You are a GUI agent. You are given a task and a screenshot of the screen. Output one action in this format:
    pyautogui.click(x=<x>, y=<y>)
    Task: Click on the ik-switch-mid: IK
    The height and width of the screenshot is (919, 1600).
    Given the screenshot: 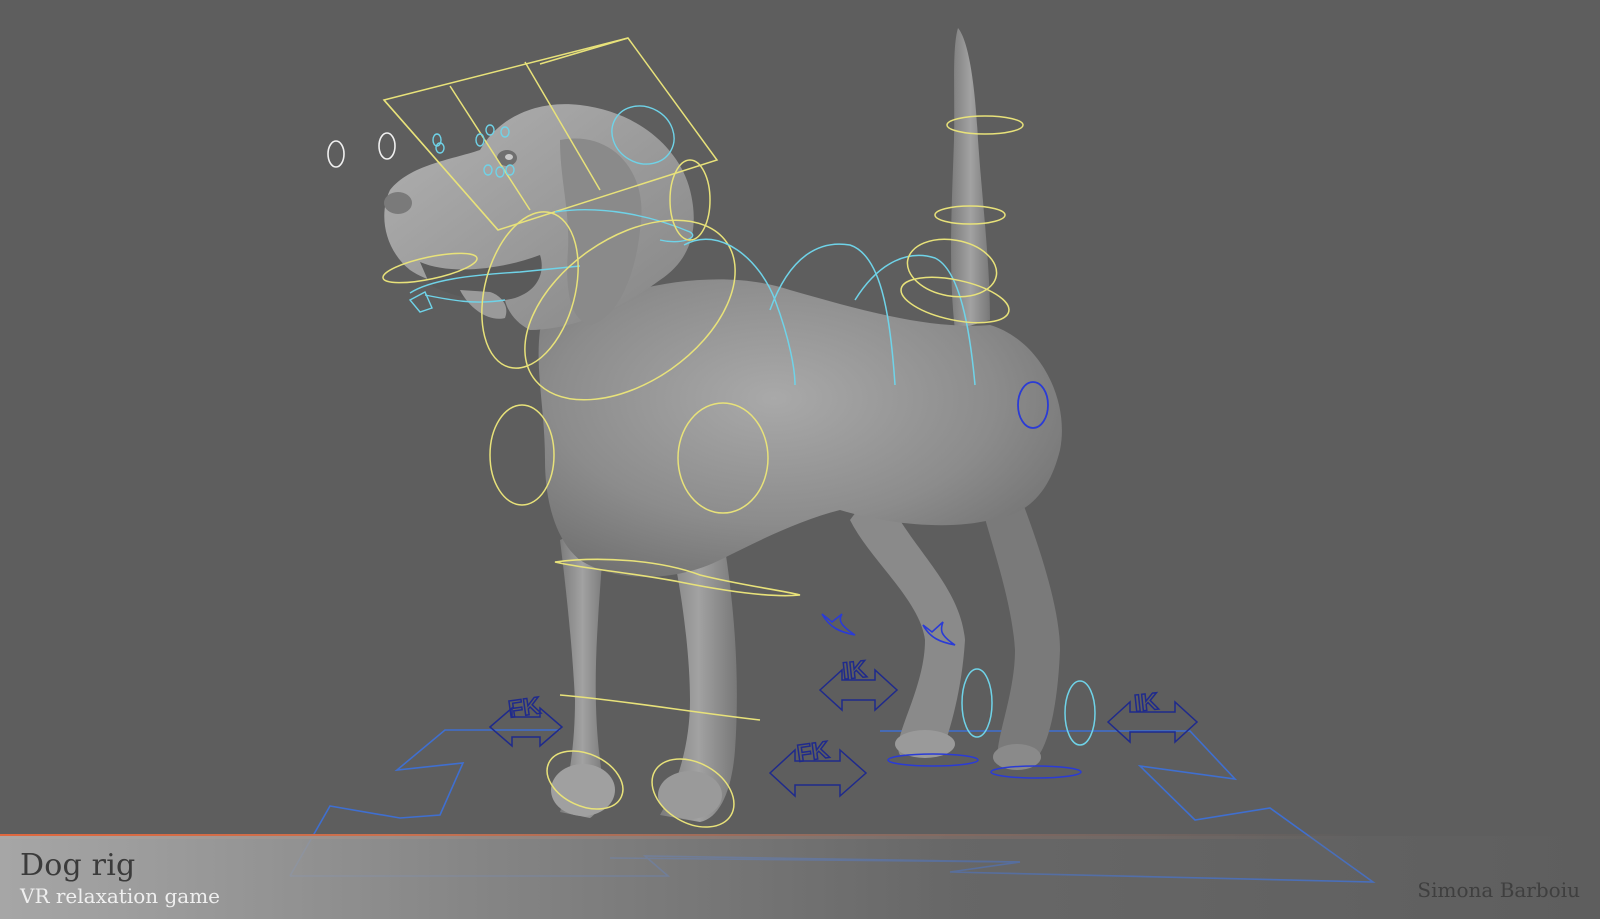 What is the action you would take?
    pyautogui.click(x=858, y=683)
    